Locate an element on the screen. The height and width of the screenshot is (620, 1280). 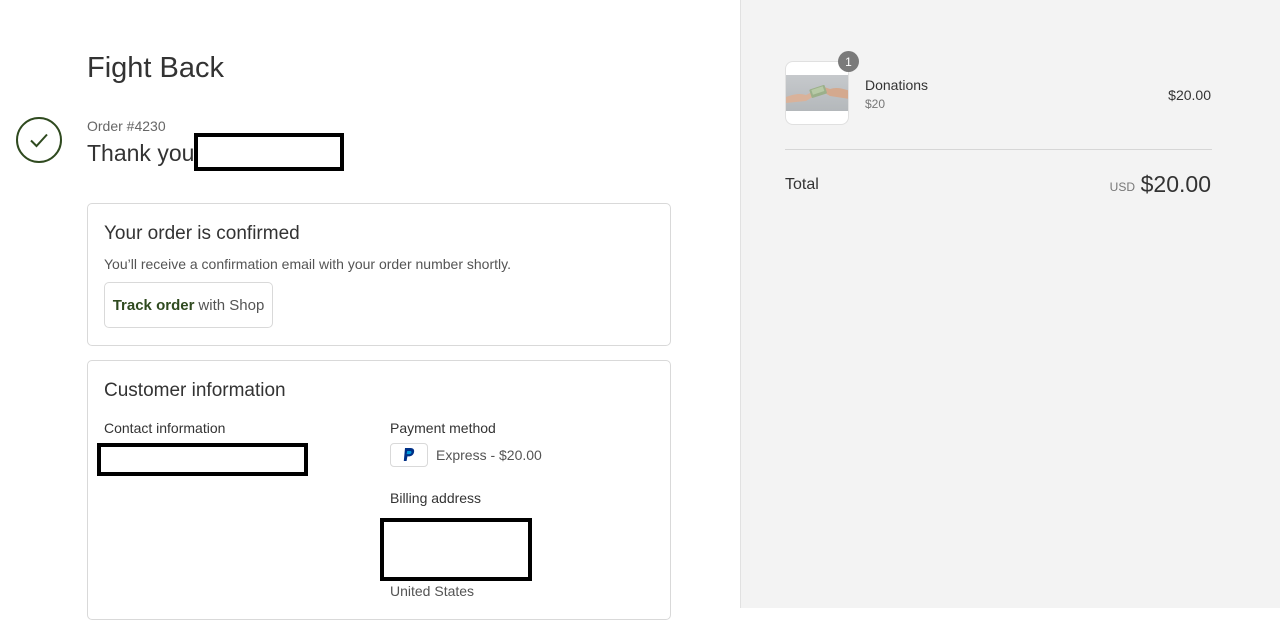
billing-country: United States is located at coordinates (432, 591).